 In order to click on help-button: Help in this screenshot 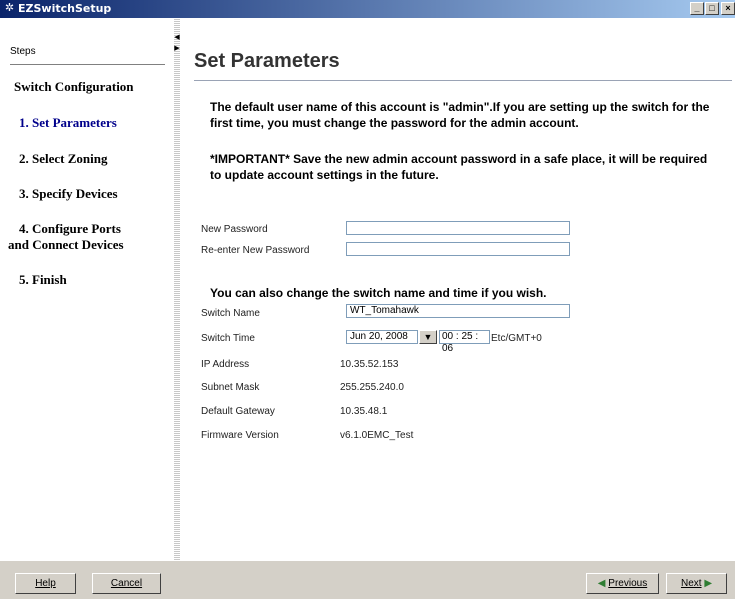, I will do `click(45, 583)`.